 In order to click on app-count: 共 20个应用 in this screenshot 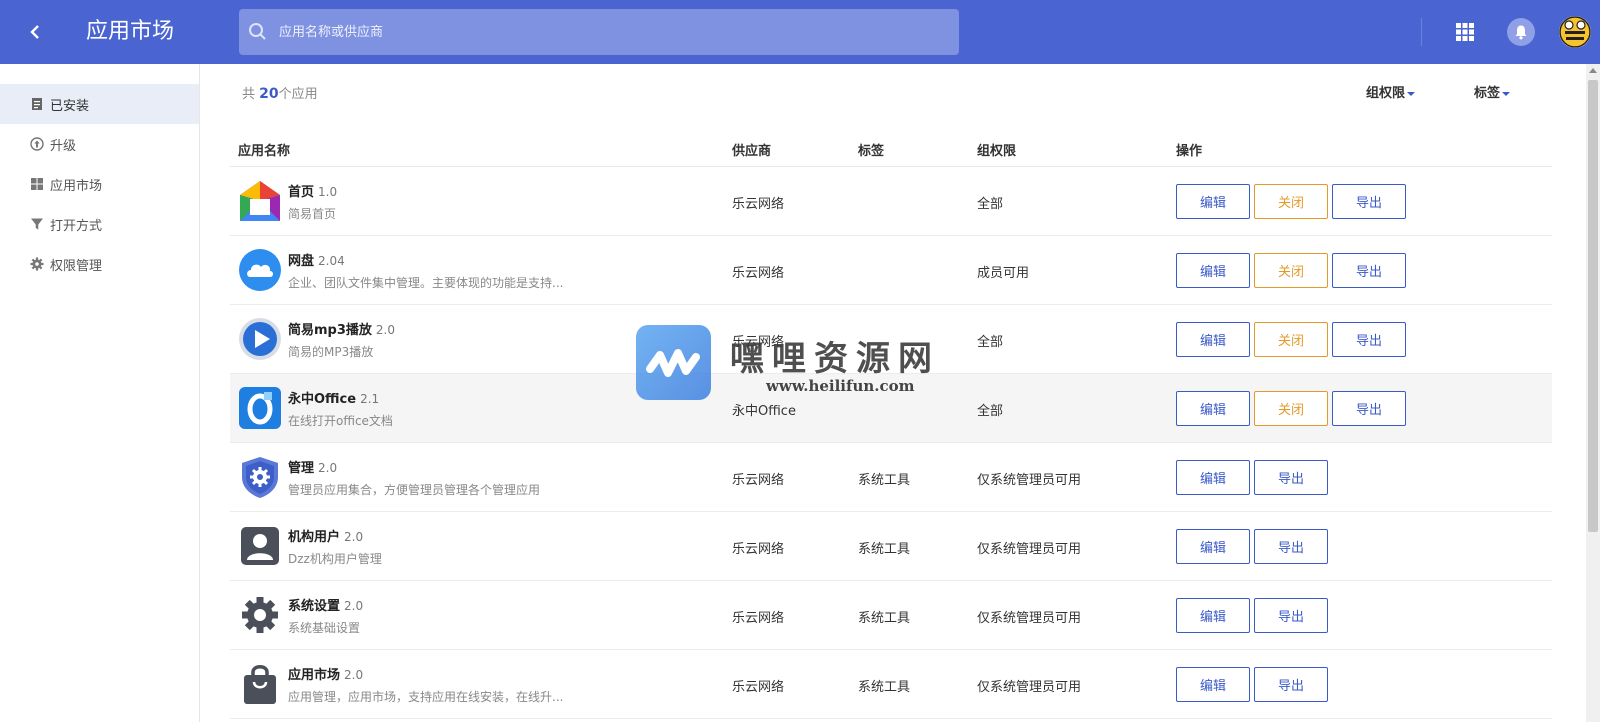, I will do `click(280, 94)`.